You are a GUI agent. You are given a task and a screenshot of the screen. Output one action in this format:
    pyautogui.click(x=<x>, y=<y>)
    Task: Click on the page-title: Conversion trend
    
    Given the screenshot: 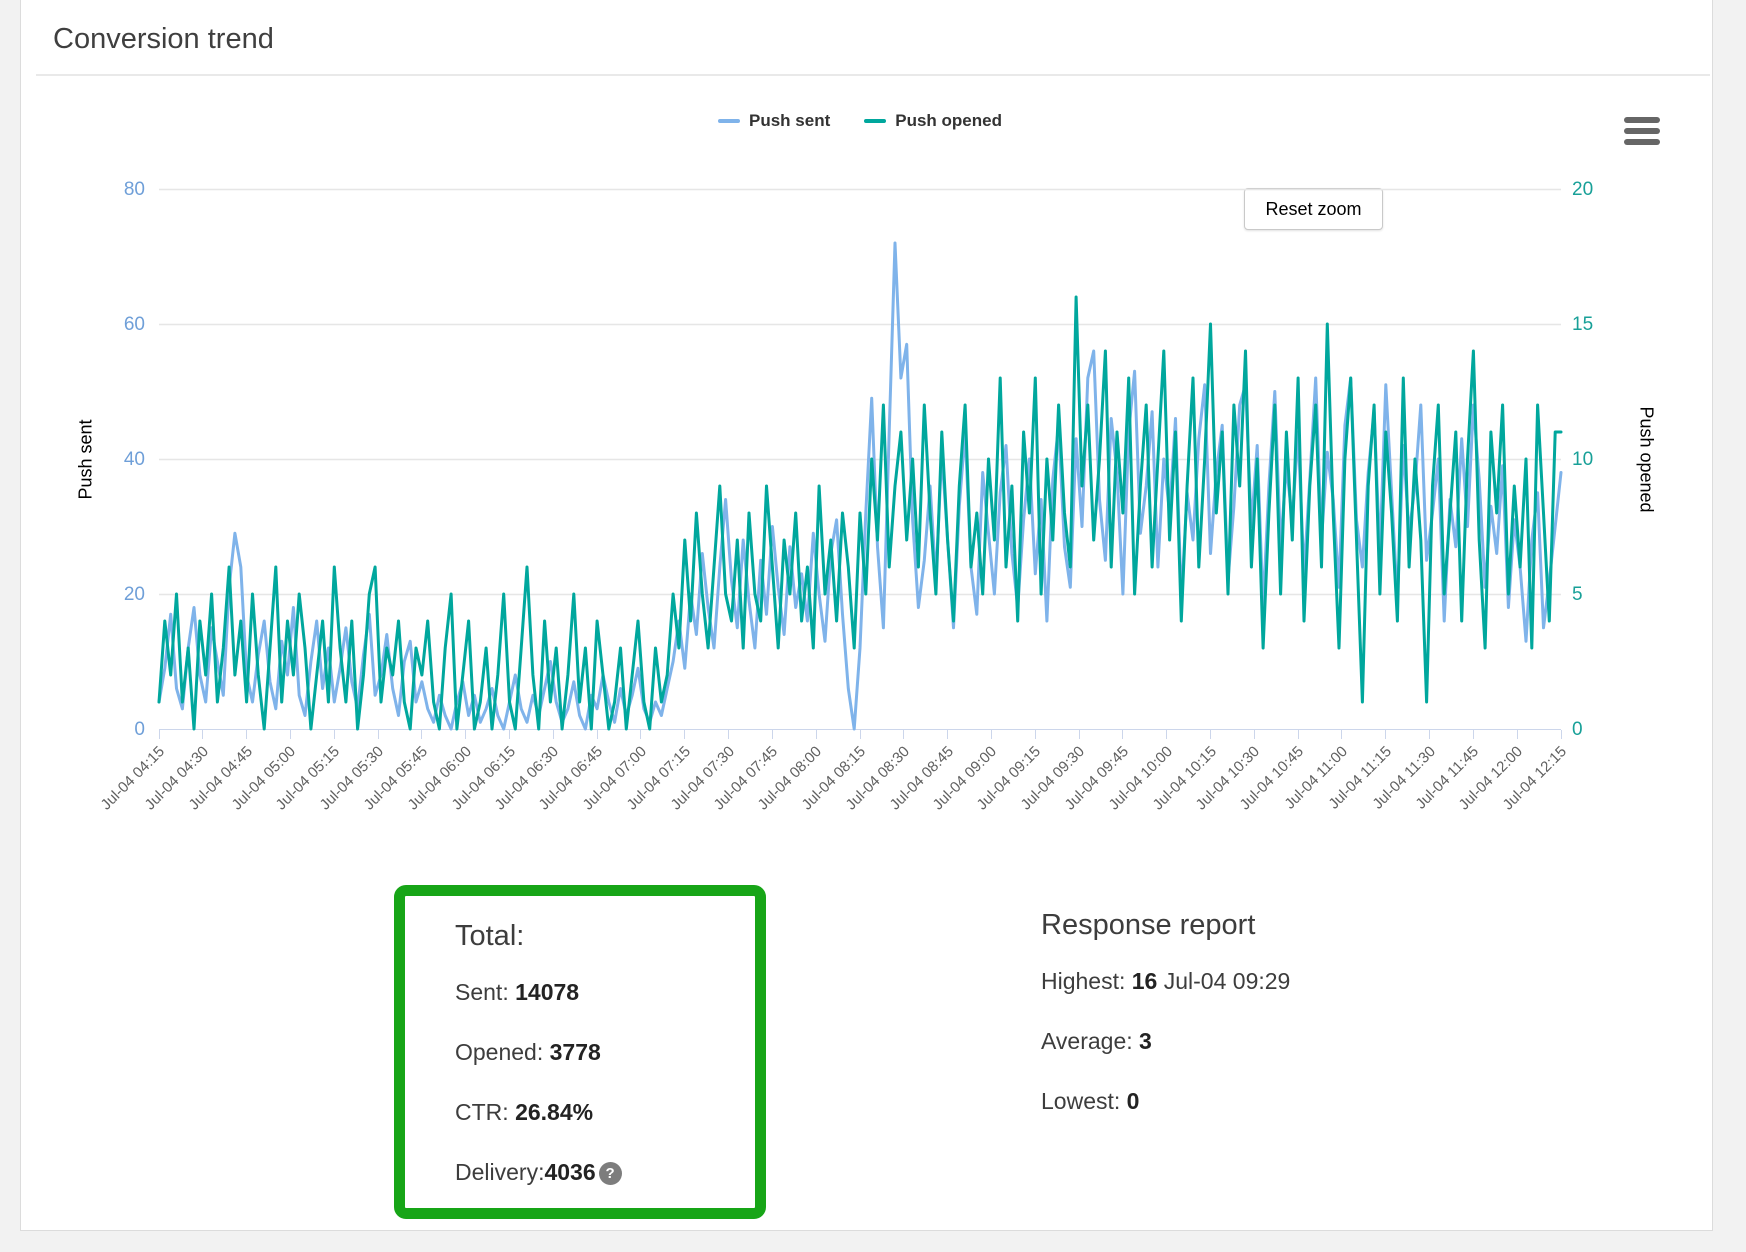 What is the action you would take?
    pyautogui.click(x=163, y=39)
    